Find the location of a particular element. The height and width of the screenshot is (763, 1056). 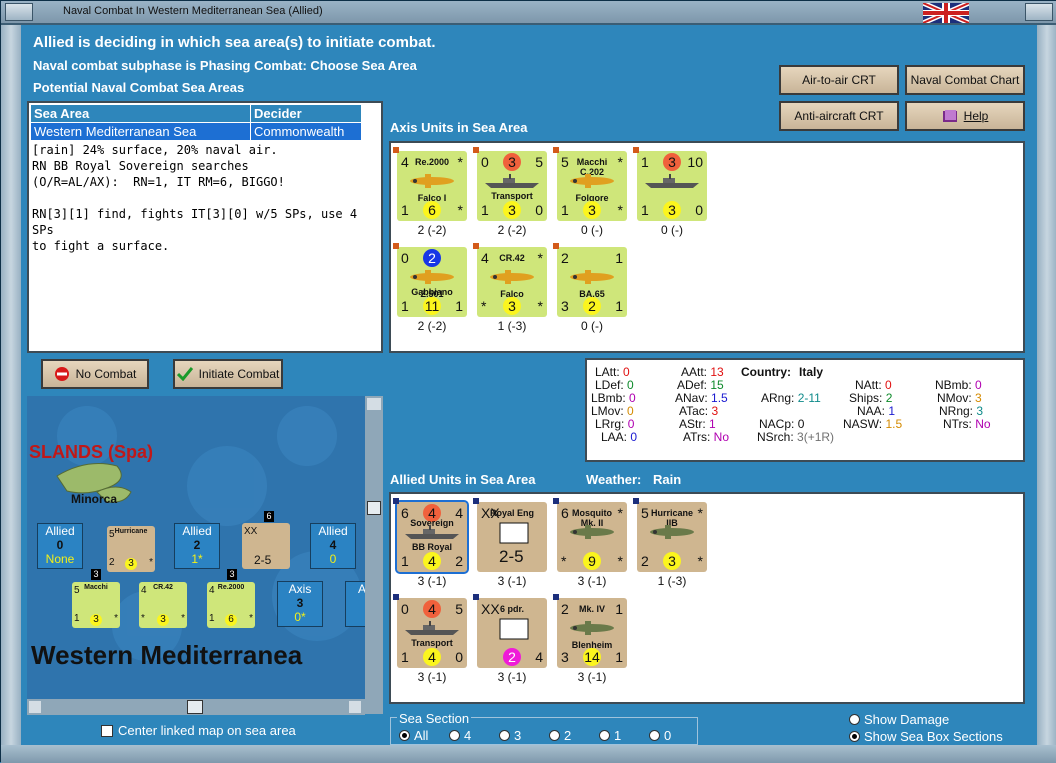

sea-box-allied-0: Allied 0 None is located at coordinates (60, 546).